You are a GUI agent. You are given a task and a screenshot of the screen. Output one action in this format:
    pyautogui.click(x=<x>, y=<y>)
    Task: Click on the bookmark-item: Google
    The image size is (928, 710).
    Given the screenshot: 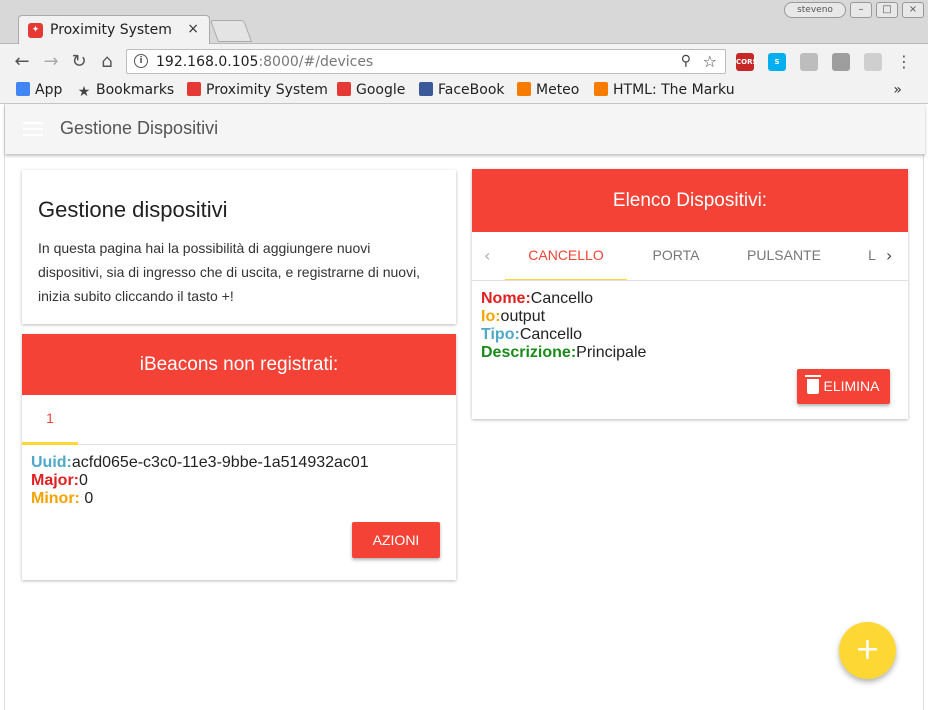 What is the action you would take?
    pyautogui.click(x=371, y=90)
    